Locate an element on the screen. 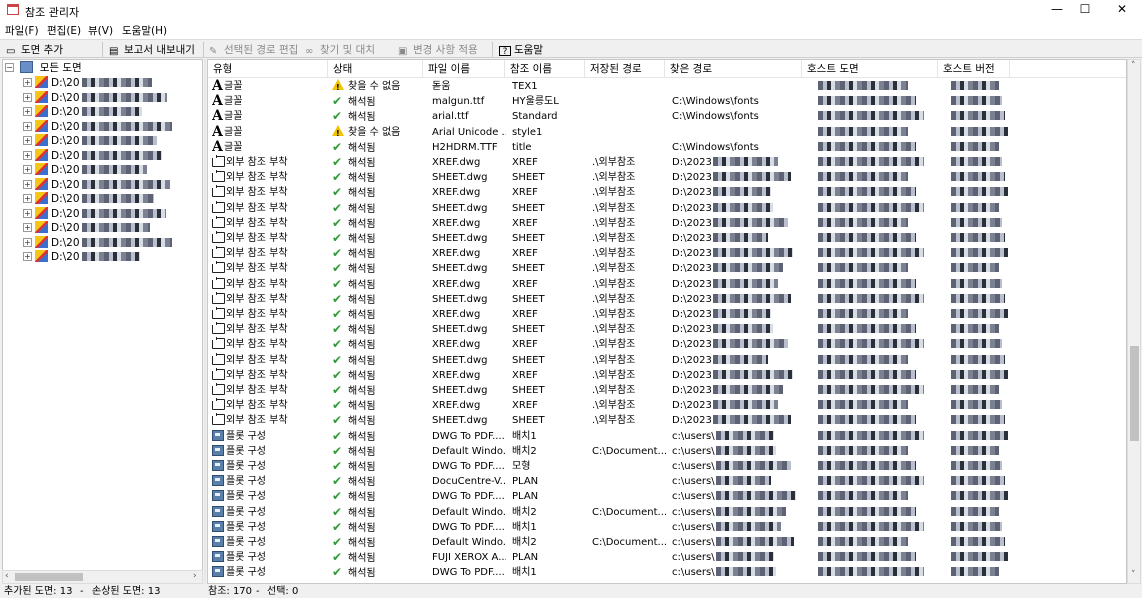 Image resolution: width=1142 pixels, height=598 pixels. apply-changes-button: ▣ 변경 사항 적용 is located at coordinates (438, 49).